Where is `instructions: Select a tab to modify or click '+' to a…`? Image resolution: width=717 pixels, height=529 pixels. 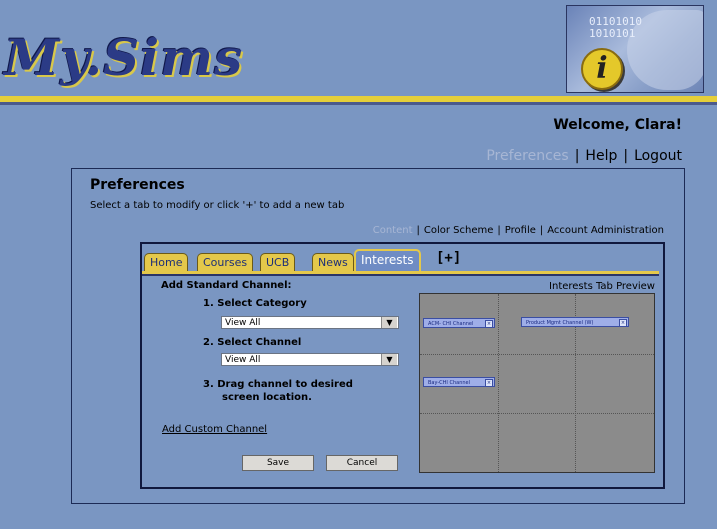 instructions: Select a tab to modify or click '+' to a… is located at coordinates (217, 205).